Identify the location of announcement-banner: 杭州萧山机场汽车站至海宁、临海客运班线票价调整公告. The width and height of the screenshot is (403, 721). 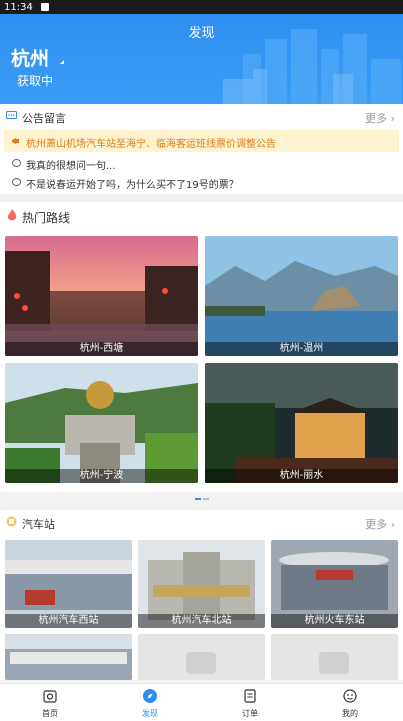
(201, 141).